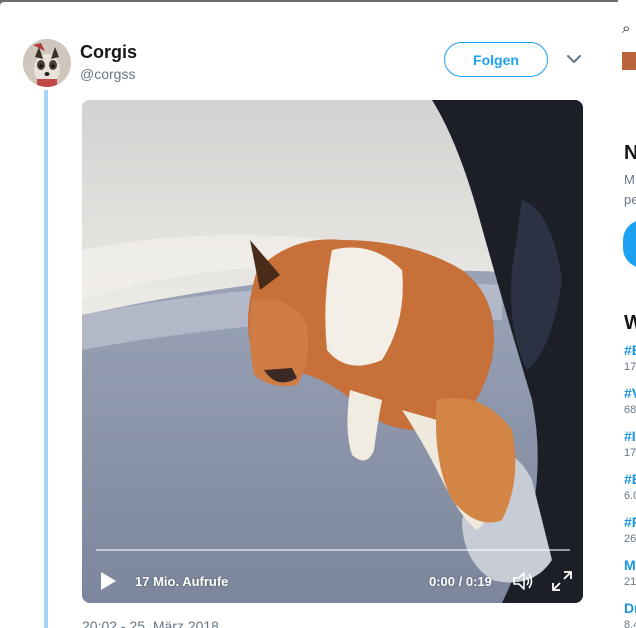 Image resolution: width=636 pixels, height=628 pixels. I want to click on sidebar-peek-text: N, so click(630, 153).